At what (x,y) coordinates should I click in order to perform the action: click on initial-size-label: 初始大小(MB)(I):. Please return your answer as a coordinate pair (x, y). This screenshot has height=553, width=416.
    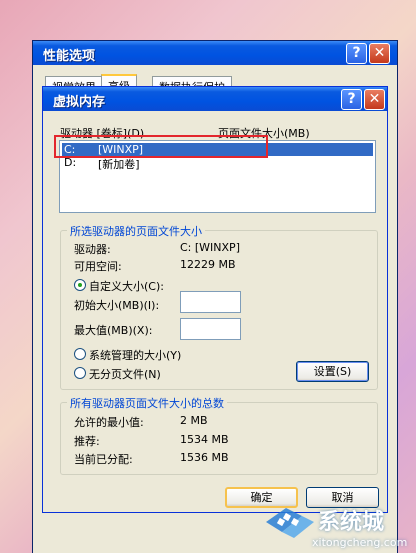
    Looking at the image, I should click on (117, 305).